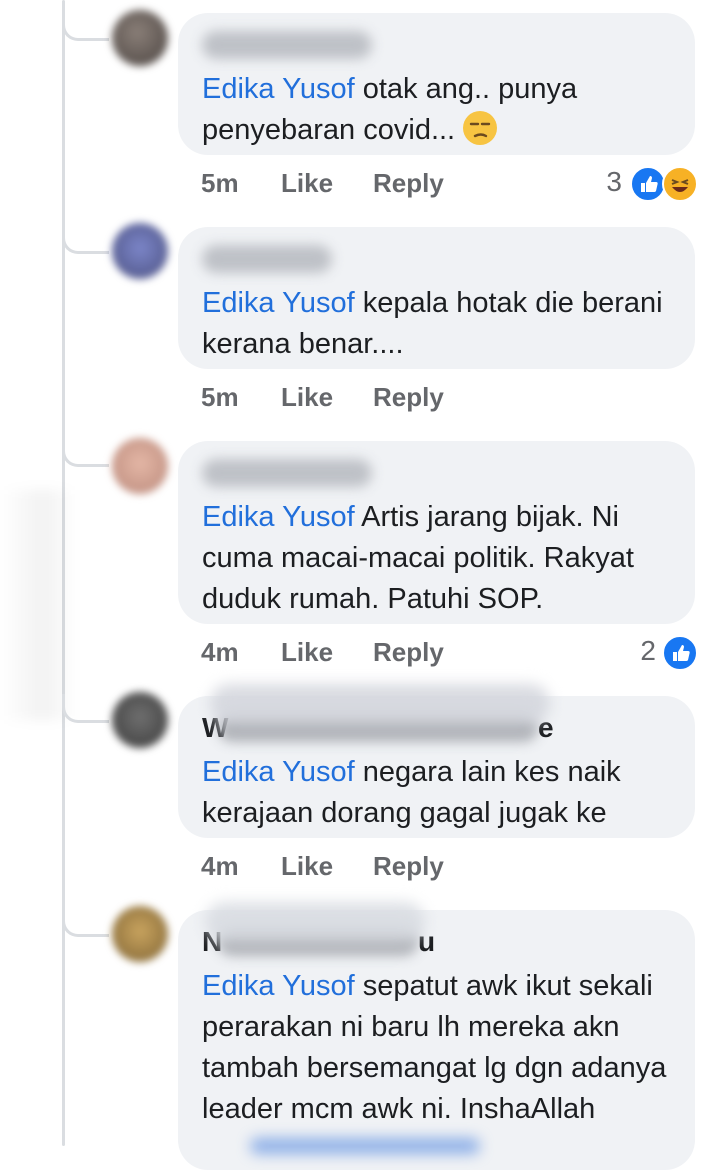  Describe the element at coordinates (480, 128) in the screenshot. I see `unamused-face-emoji` at that location.